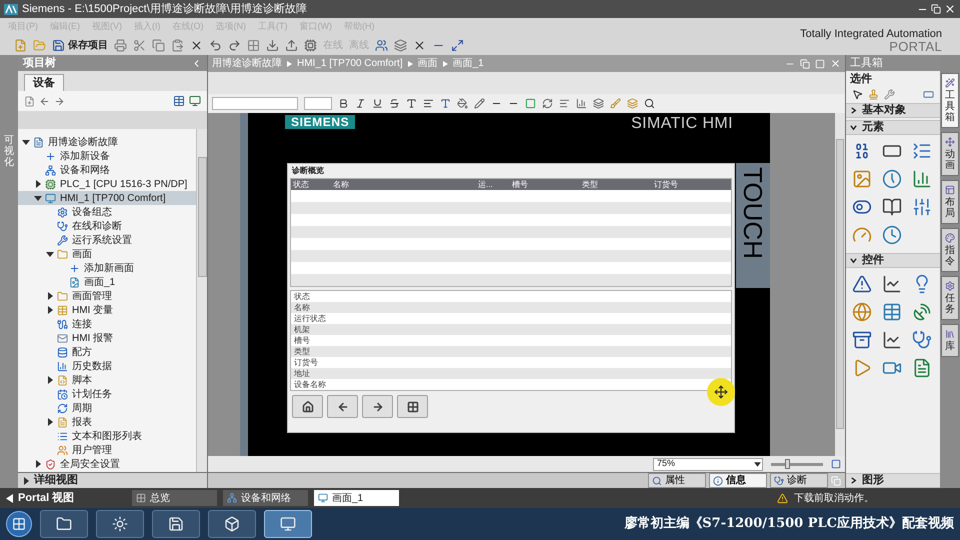  Describe the element at coordinates (139, 45) in the screenshot. I see `cut-icon` at that location.